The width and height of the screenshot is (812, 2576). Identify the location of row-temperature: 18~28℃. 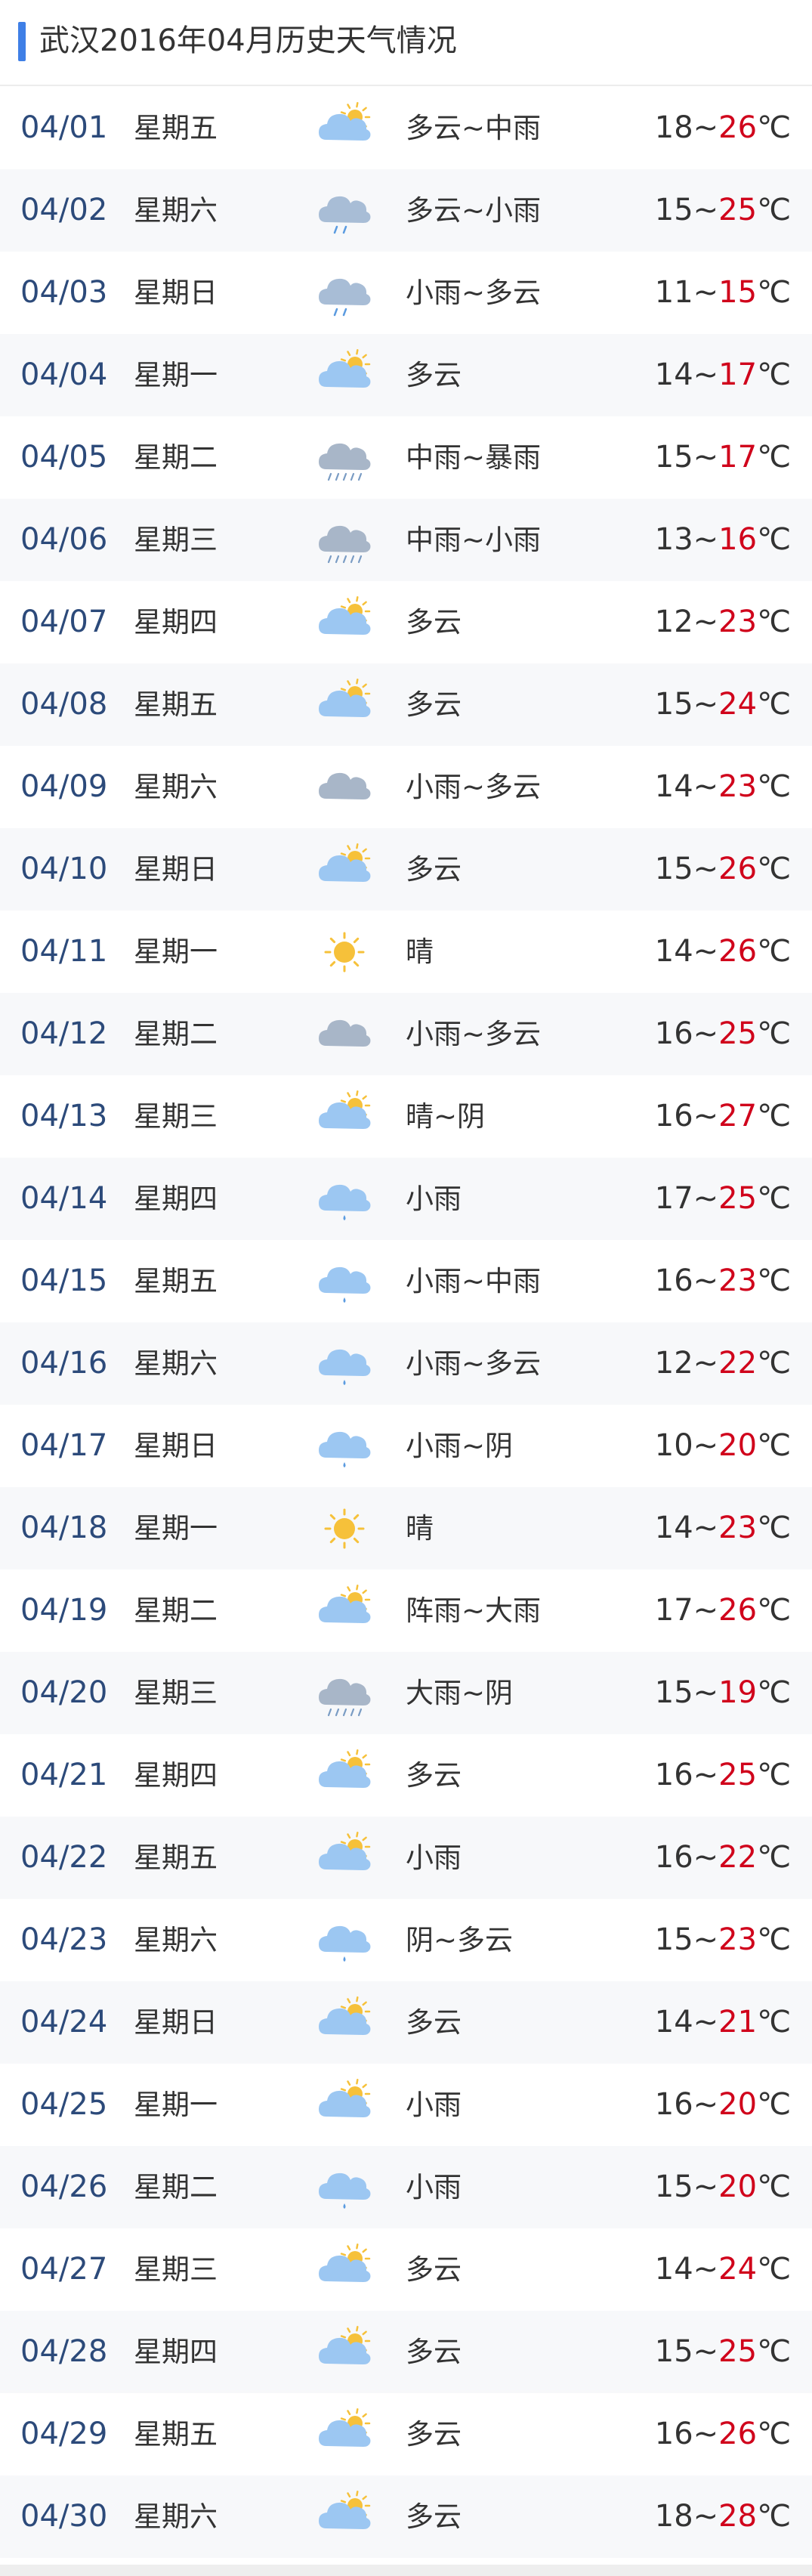
(723, 2516).